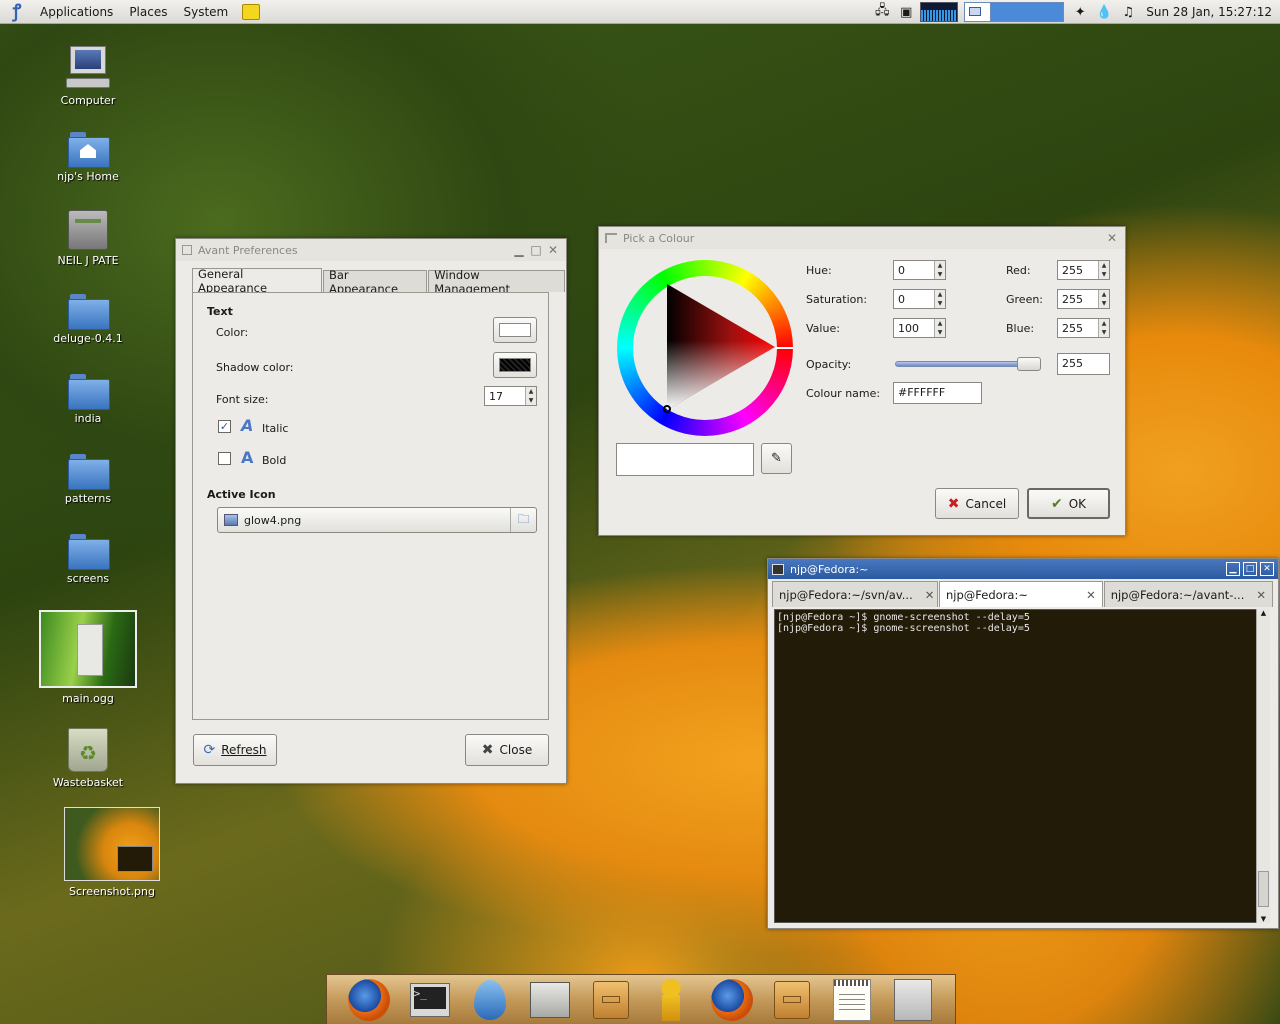  Describe the element at coordinates (1104, 12) in the screenshot. I see `drop-icon: 💧` at that location.